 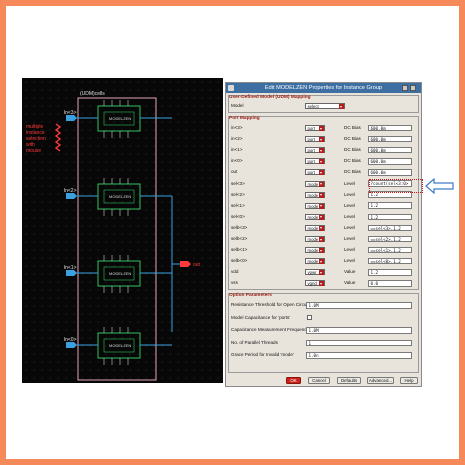 What do you see at coordinates (359, 342) in the screenshot?
I see `option-value-field: 1` at bounding box center [359, 342].